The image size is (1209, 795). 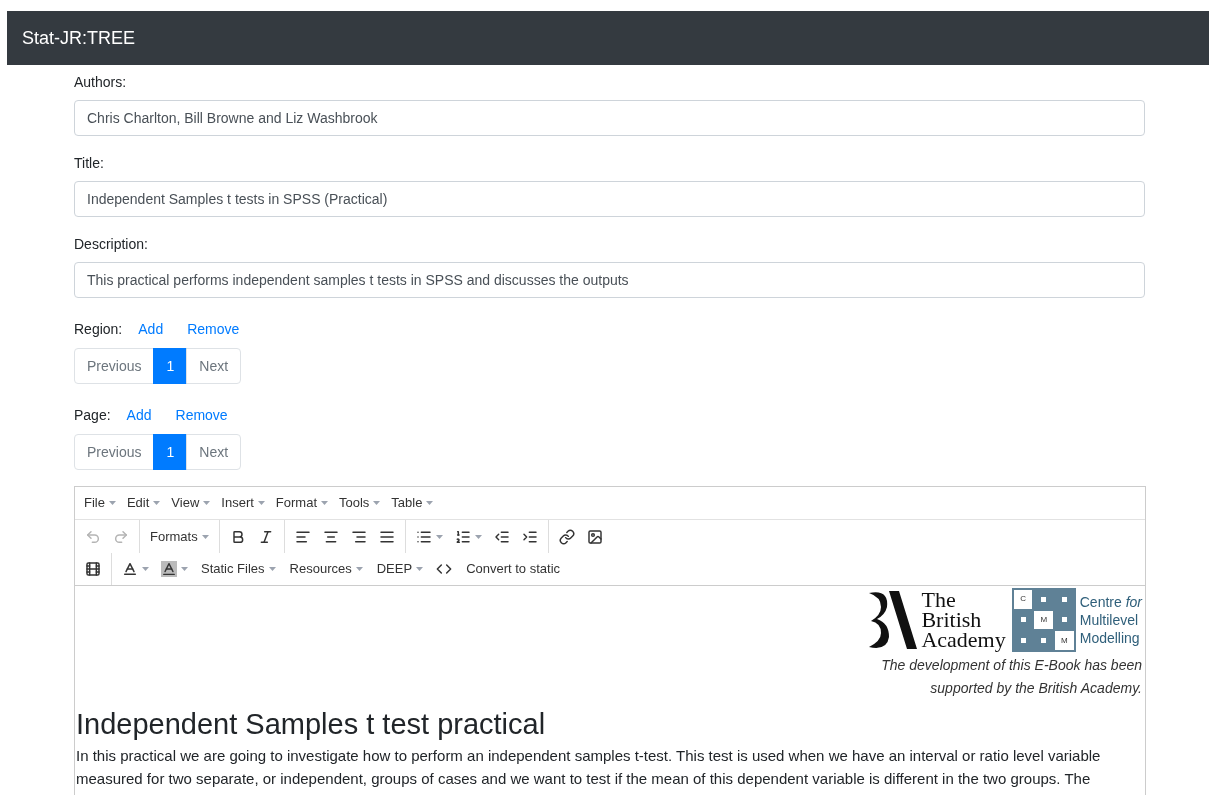 I want to click on pager-label: Page:, so click(x=92, y=415).